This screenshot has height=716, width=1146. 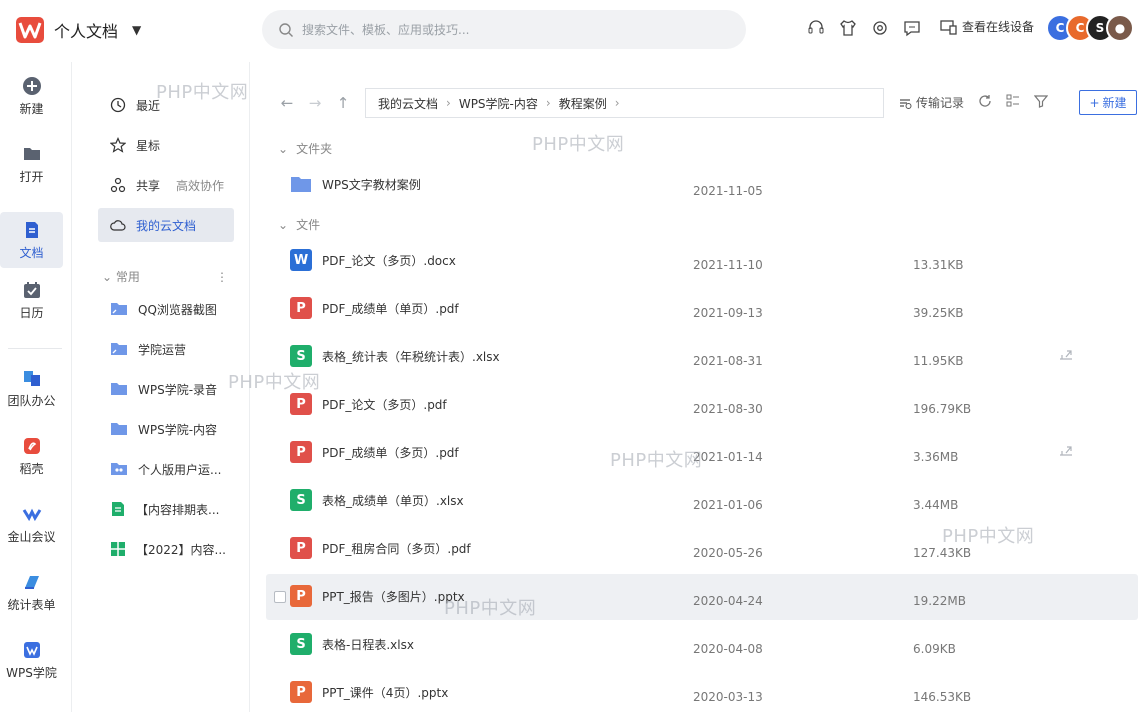 I want to click on sidebar-item-shared: 共享 高效协作, so click(x=166, y=185).